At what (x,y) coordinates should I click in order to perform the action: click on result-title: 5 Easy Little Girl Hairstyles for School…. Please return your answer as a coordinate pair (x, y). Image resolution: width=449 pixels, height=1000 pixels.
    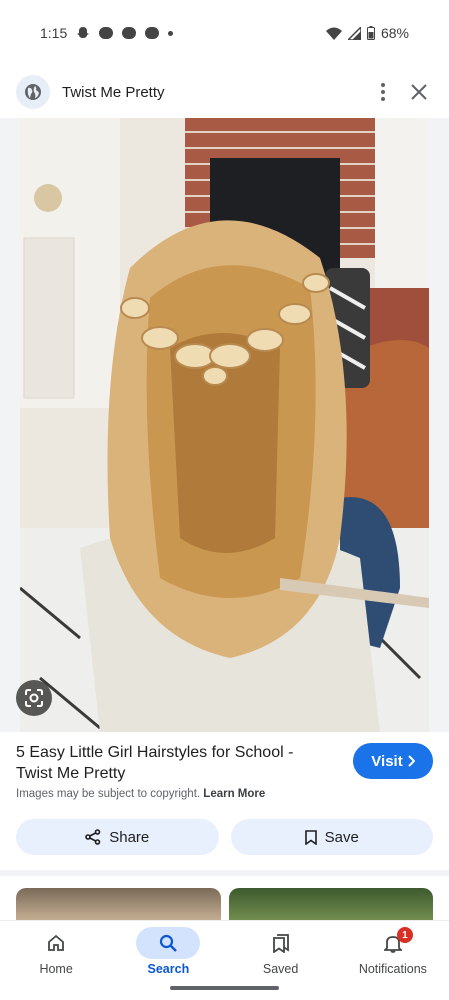
    Looking at the image, I should click on (166, 763).